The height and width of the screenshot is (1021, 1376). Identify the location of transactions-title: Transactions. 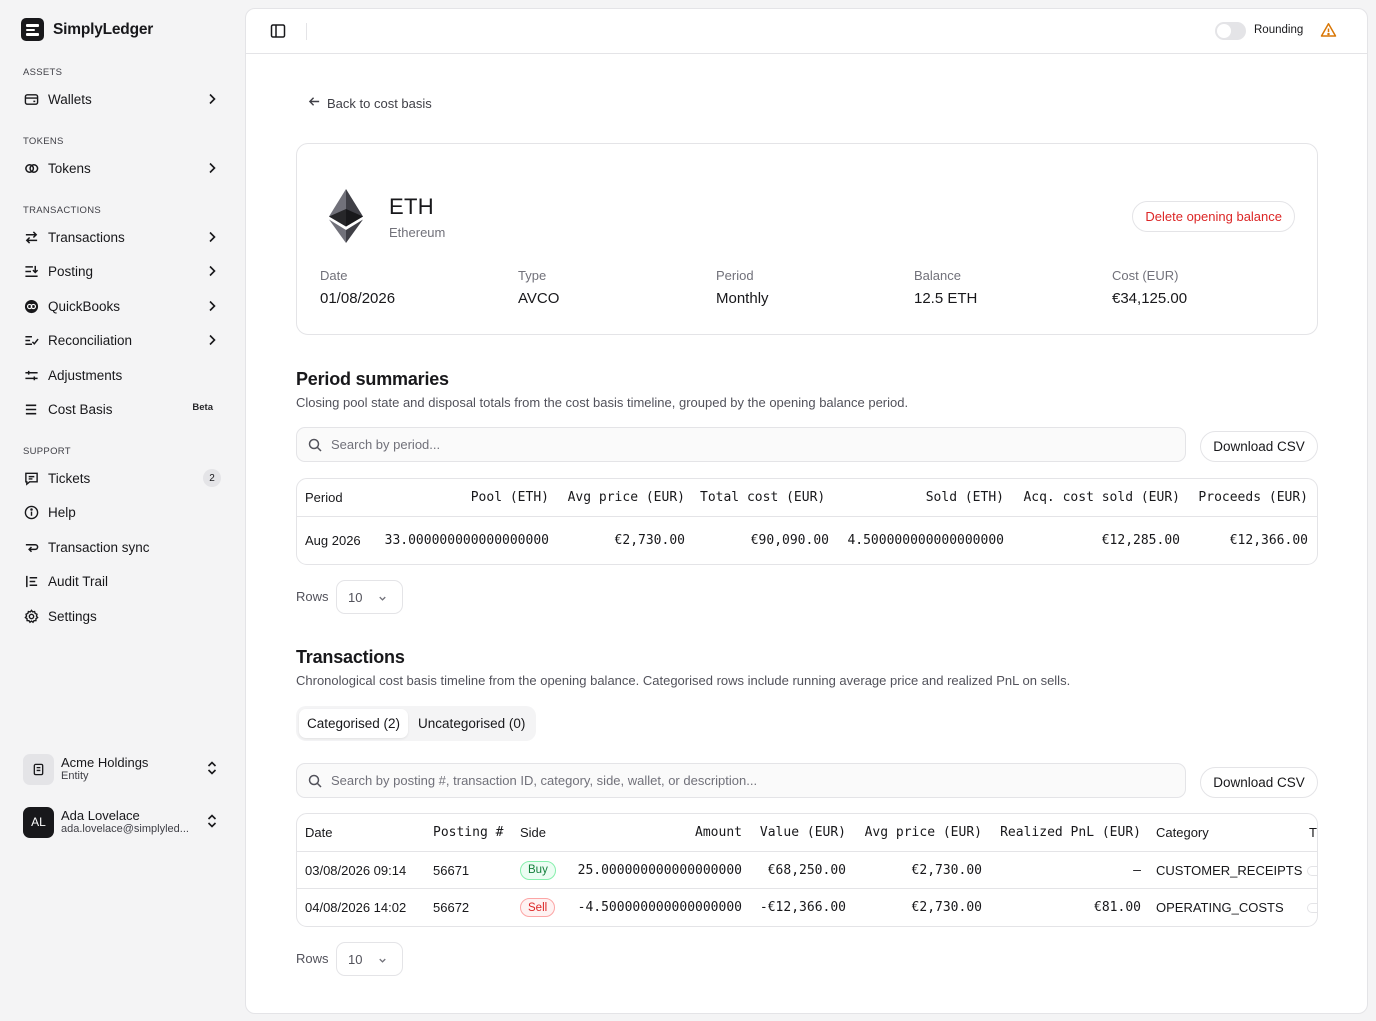
(350, 657).